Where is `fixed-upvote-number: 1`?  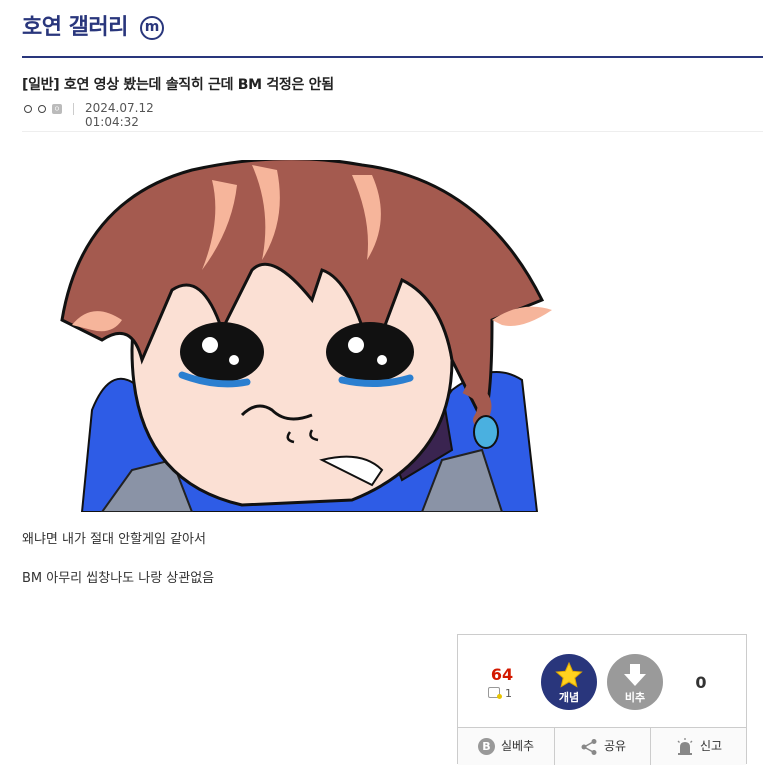 fixed-upvote-number: 1 is located at coordinates (508, 693).